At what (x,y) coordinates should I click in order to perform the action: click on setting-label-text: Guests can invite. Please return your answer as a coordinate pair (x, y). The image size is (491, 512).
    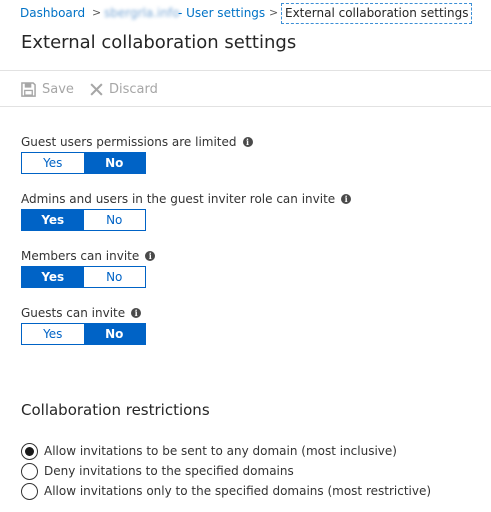
    Looking at the image, I should click on (73, 313).